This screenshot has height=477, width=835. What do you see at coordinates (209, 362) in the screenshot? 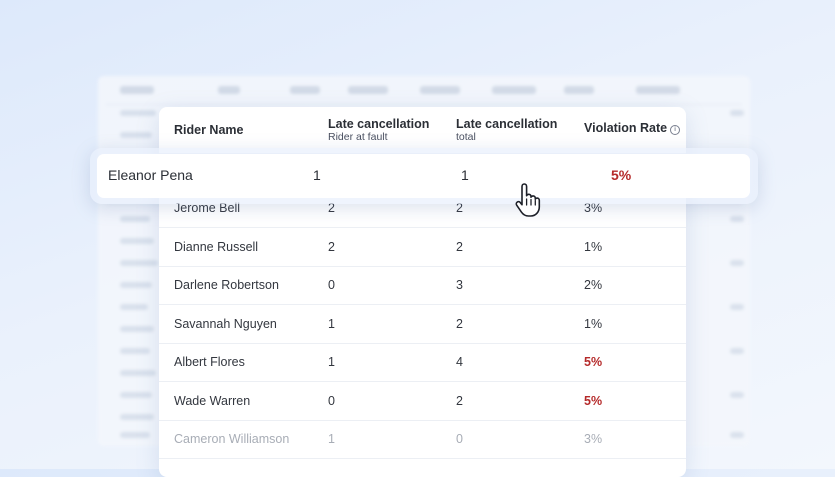
I see `rider-name-cell: Albert Flores` at bounding box center [209, 362].